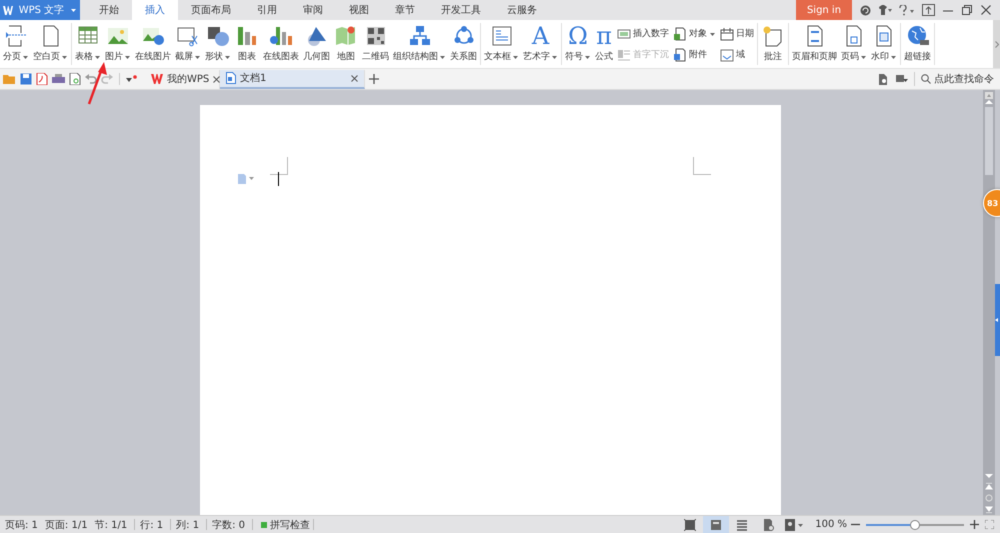 Image resolution: width=1000 pixels, height=533 pixels. Describe the element at coordinates (996, 320) in the screenshot. I see `arrow-left-icon` at that location.